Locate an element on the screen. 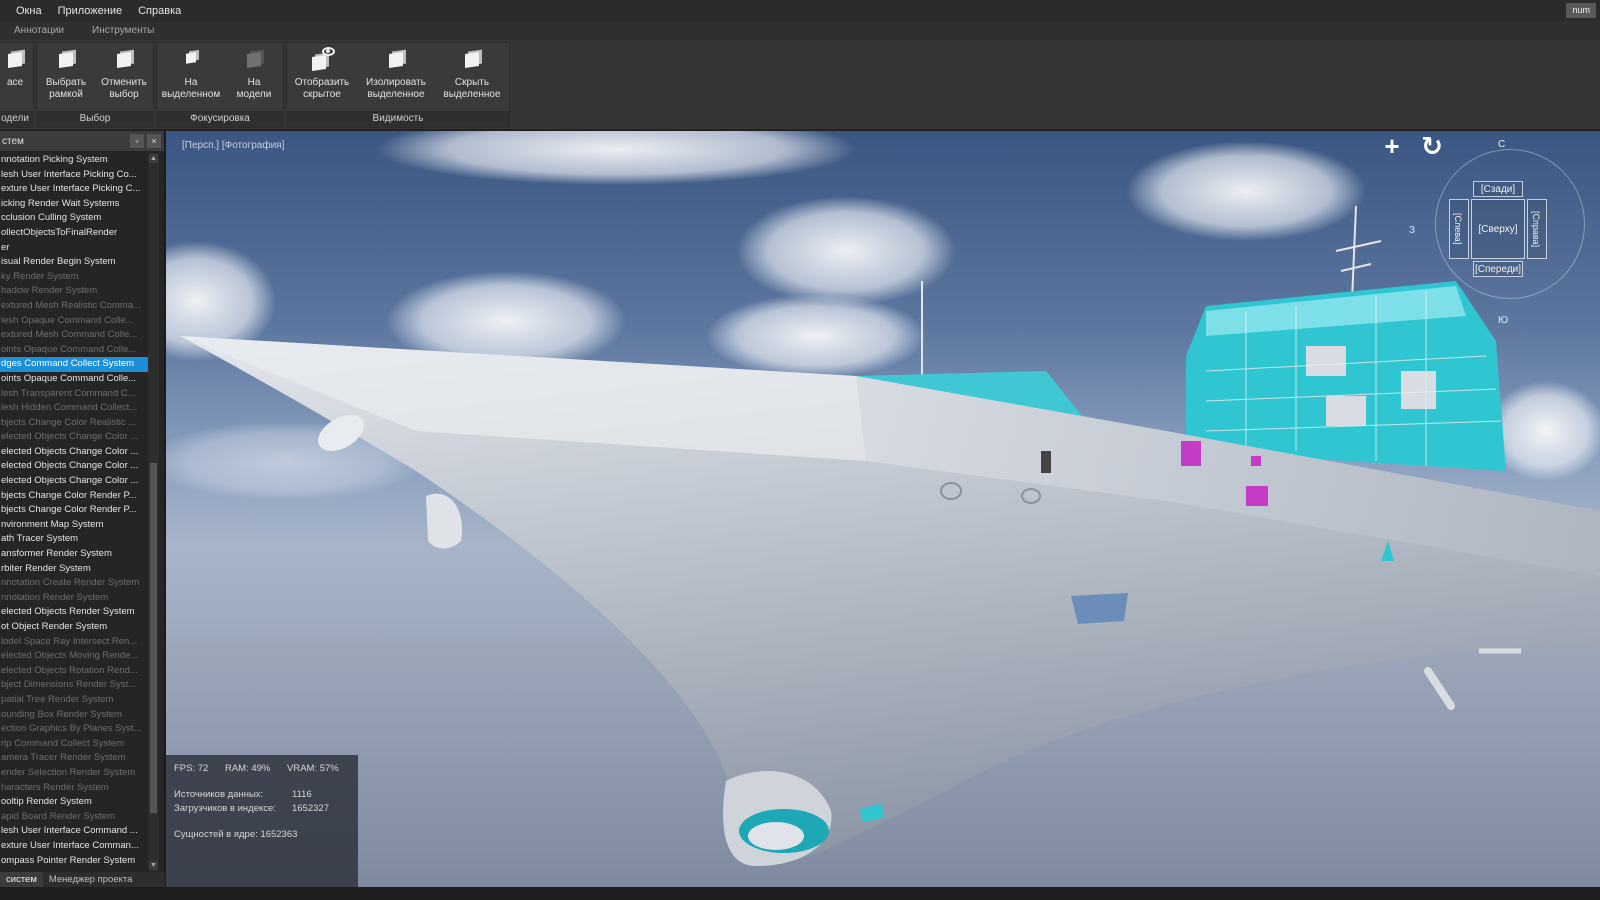 The width and height of the screenshot is (1600, 900). view-back: [Сзади] is located at coordinates (1498, 189).